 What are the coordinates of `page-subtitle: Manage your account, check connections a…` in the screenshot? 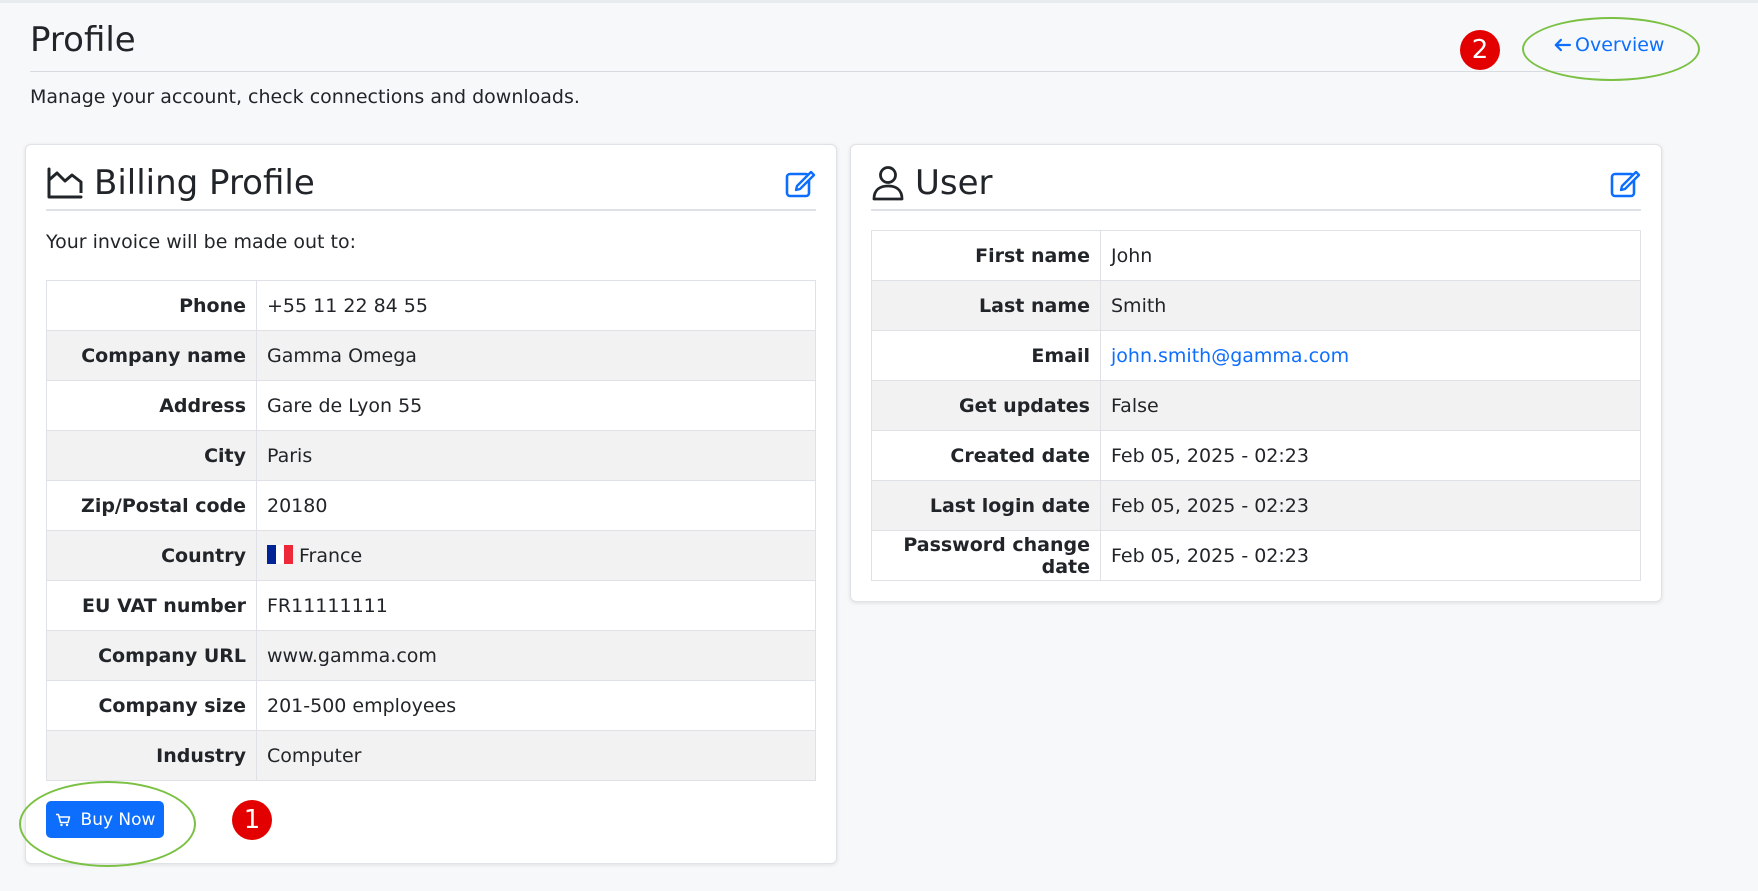 It's located at (305, 97).